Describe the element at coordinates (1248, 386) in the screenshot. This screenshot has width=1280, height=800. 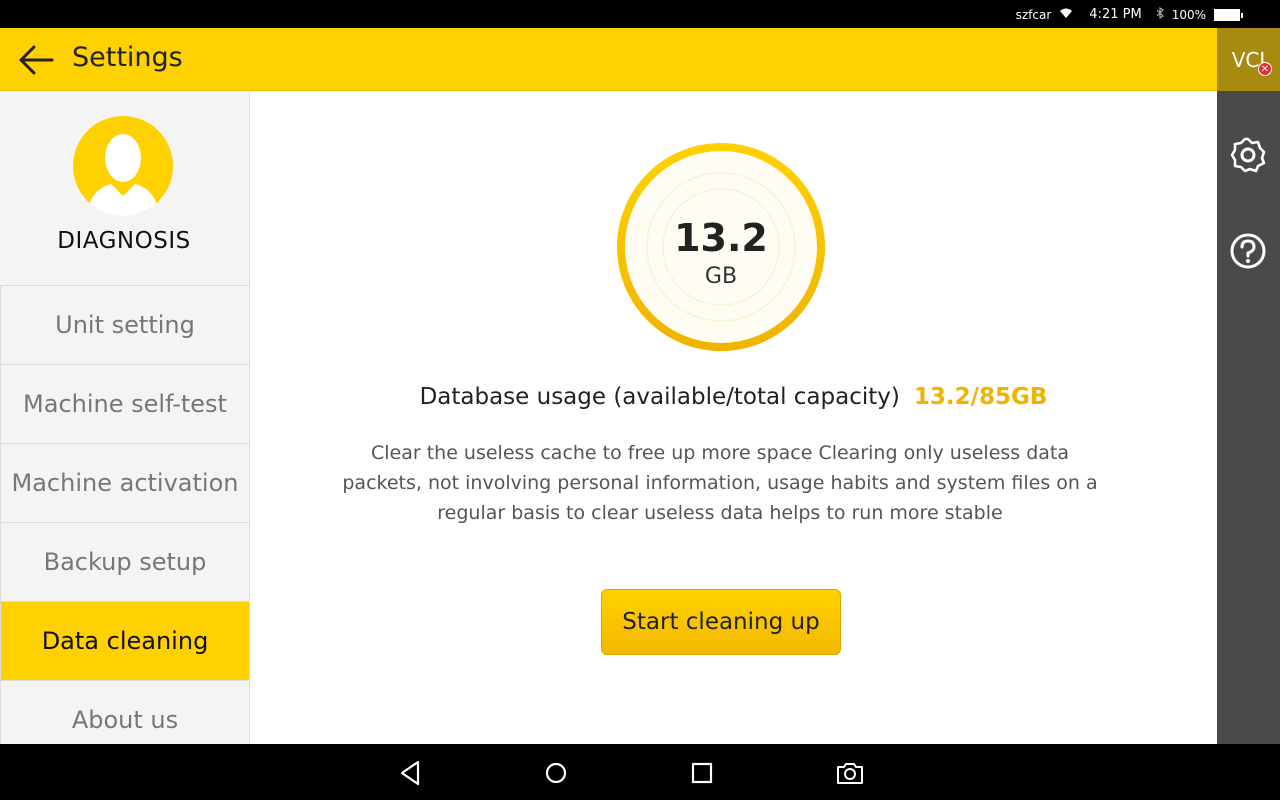
I see `right-toolbar: VCI ✕` at that location.